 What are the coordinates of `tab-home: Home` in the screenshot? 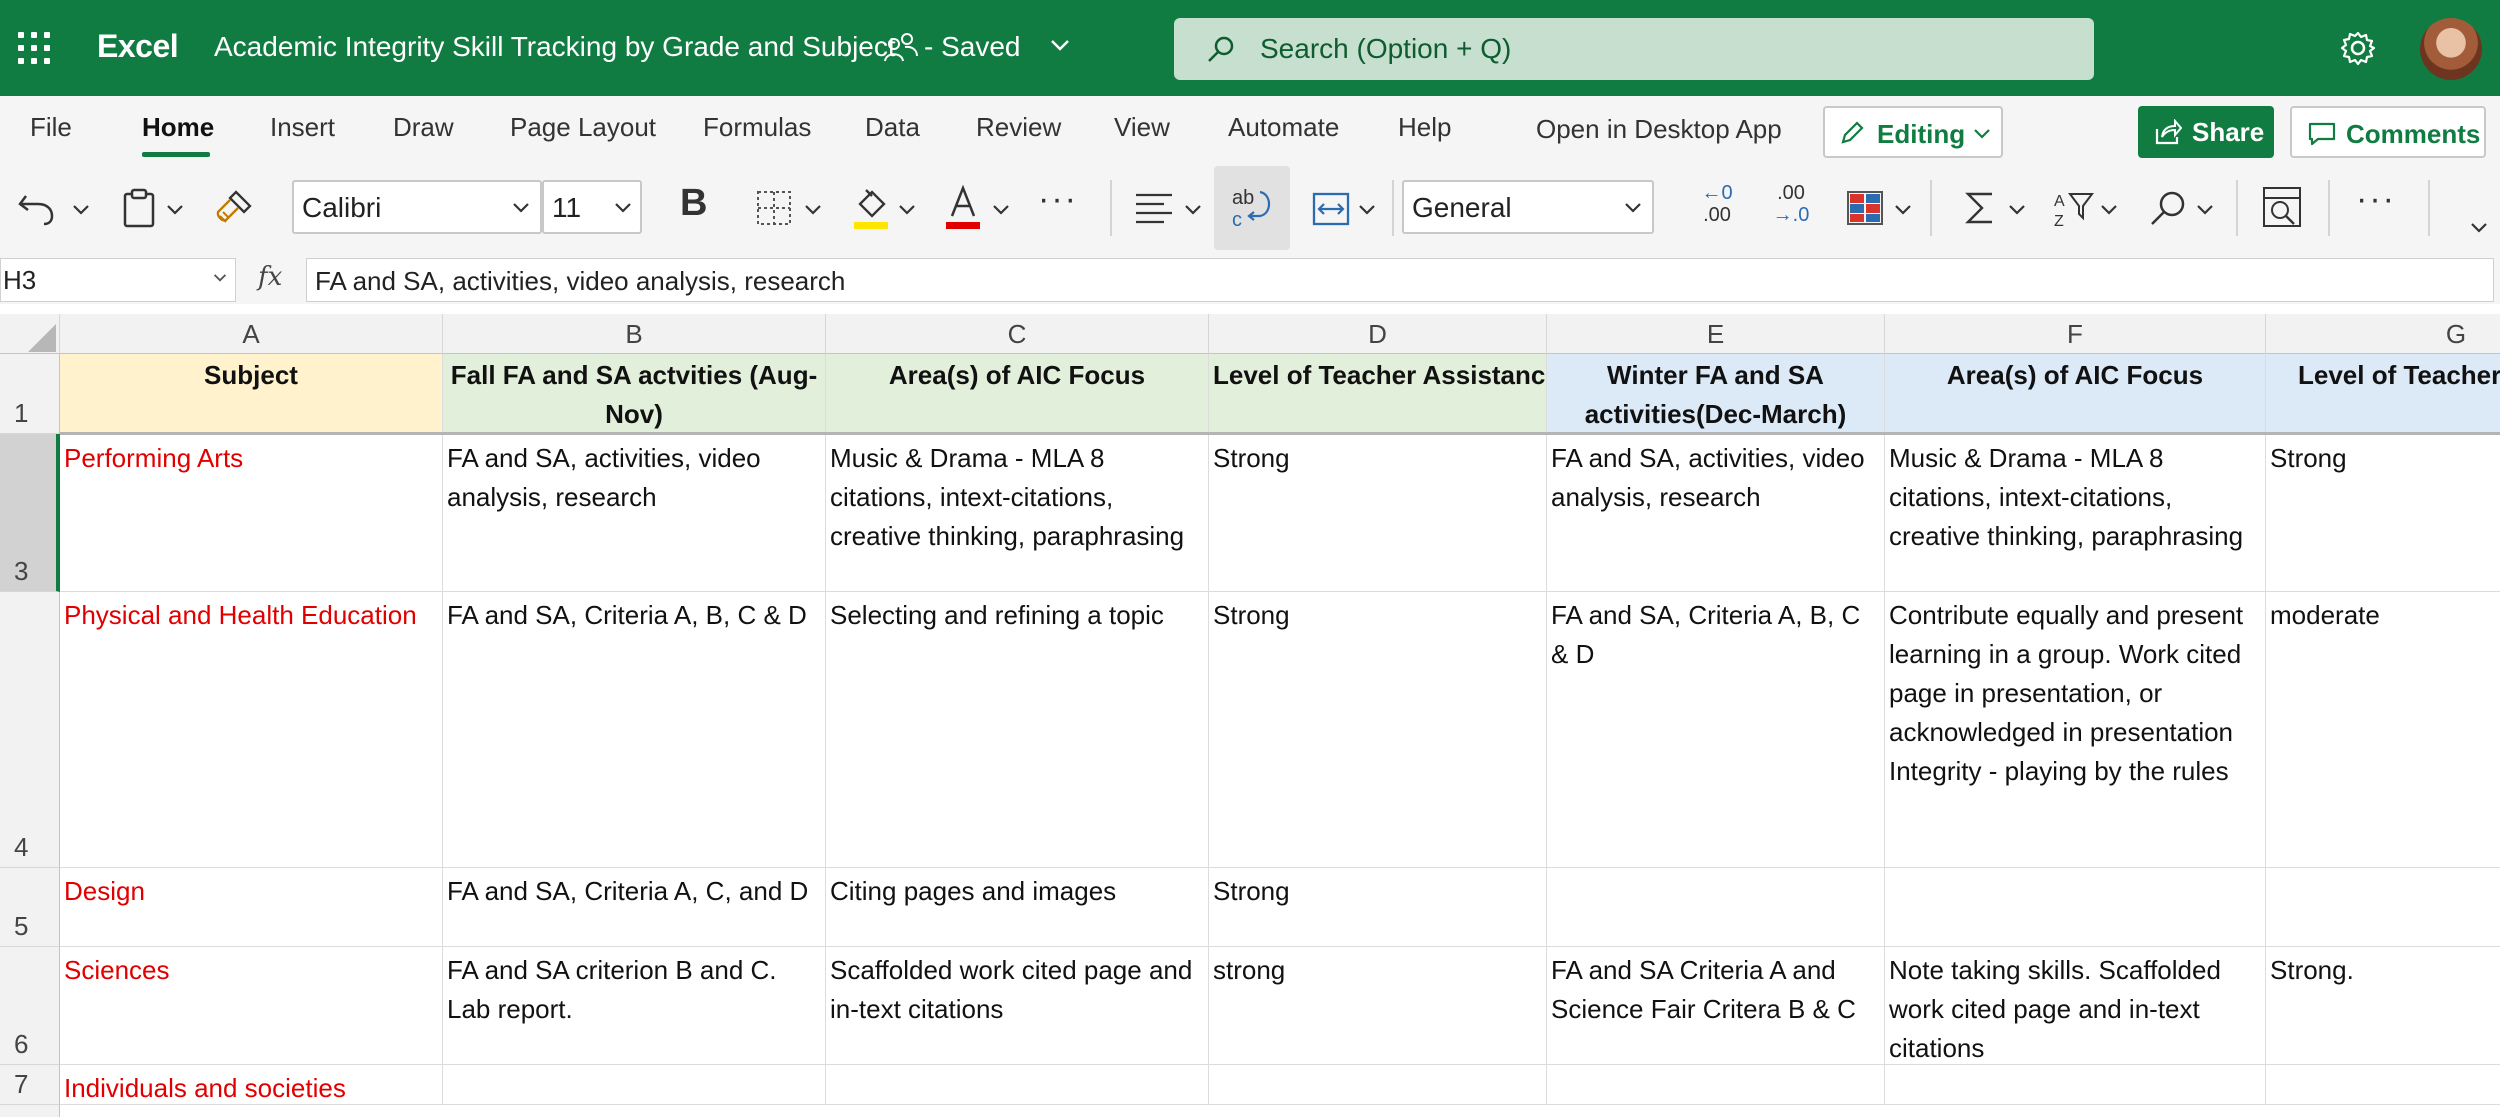 It's located at (178, 127).